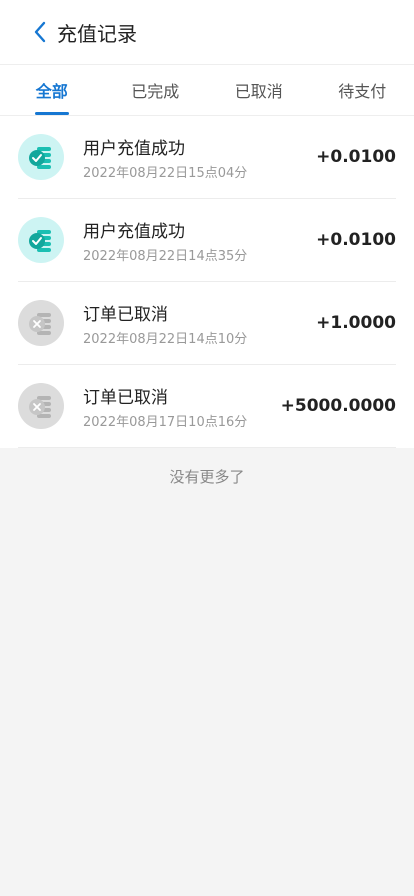 The image size is (414, 896). Describe the element at coordinates (338, 406) in the screenshot. I see `record-amount: +5000.0000` at that location.